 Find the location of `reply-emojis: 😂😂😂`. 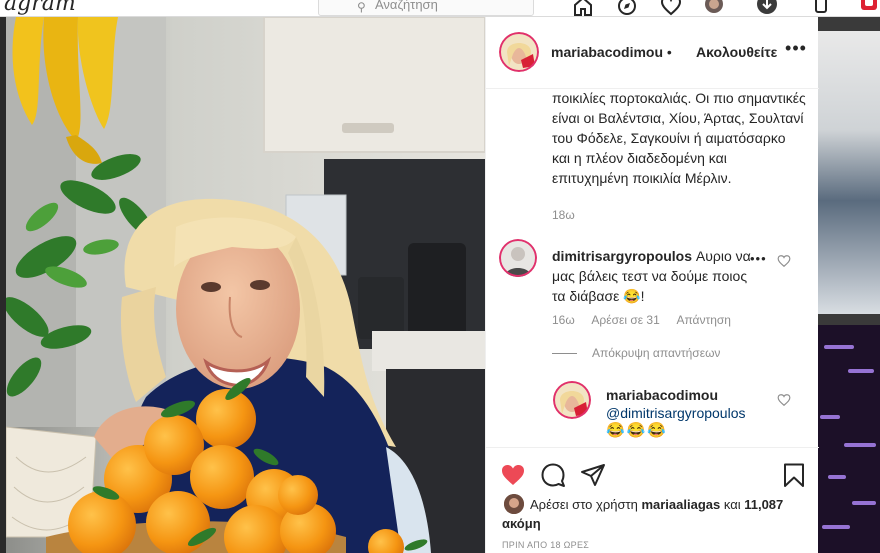

reply-emojis: 😂😂😂 is located at coordinates (637, 430).